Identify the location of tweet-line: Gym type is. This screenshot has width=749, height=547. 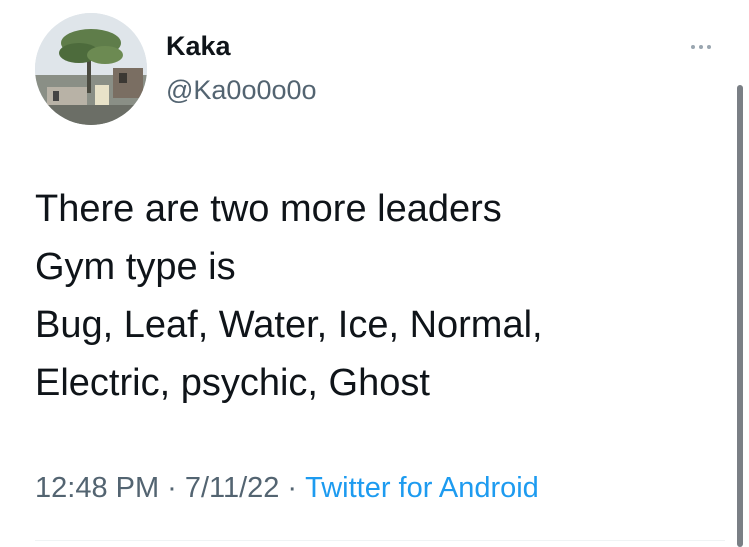
(135, 267).